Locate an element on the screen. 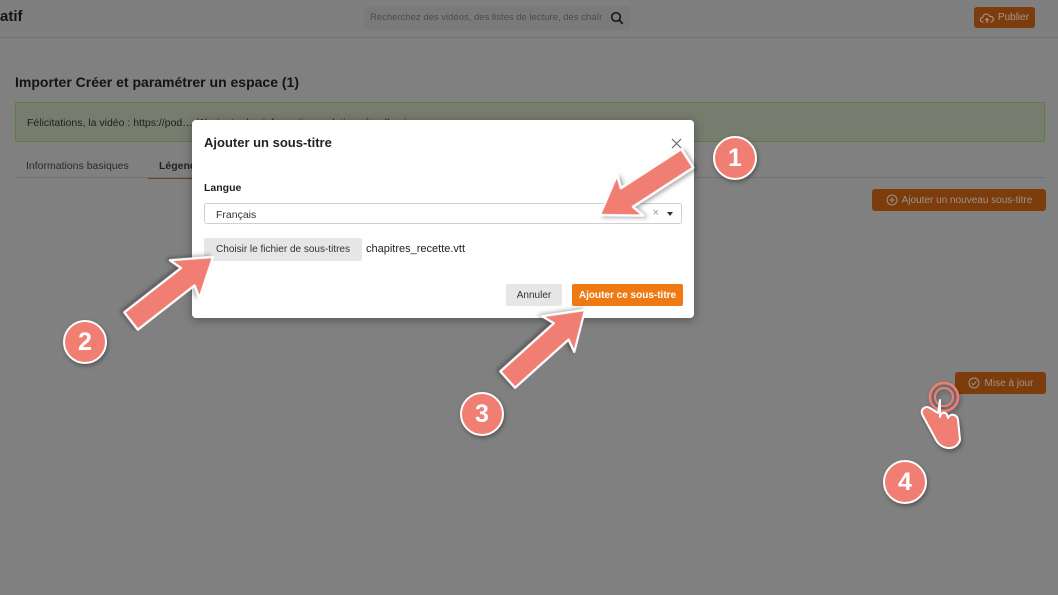 The width and height of the screenshot is (1058, 595). modal-title: Ajouter un sous-titre is located at coordinates (268, 142).